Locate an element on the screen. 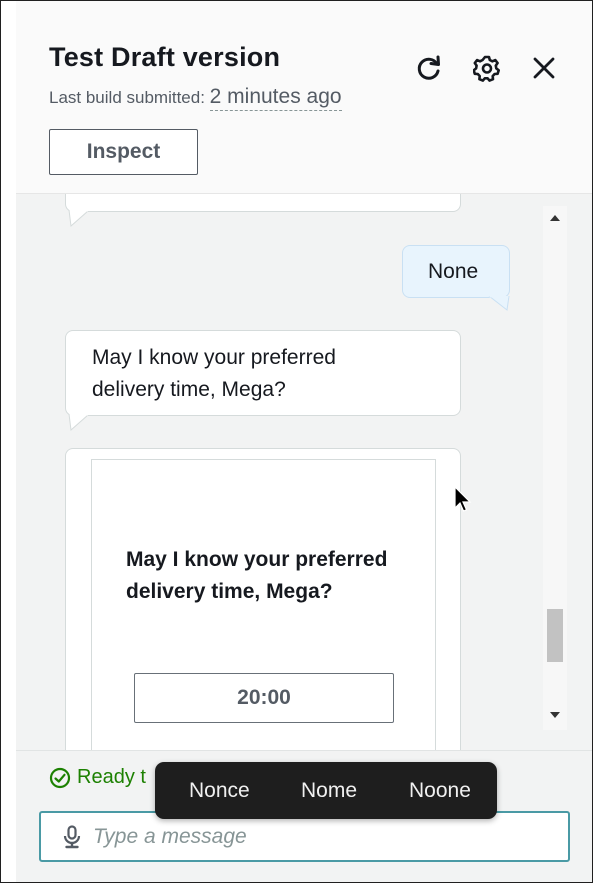 This screenshot has height=883, width=593. suggestion-item: Nonce is located at coordinates (219, 791).